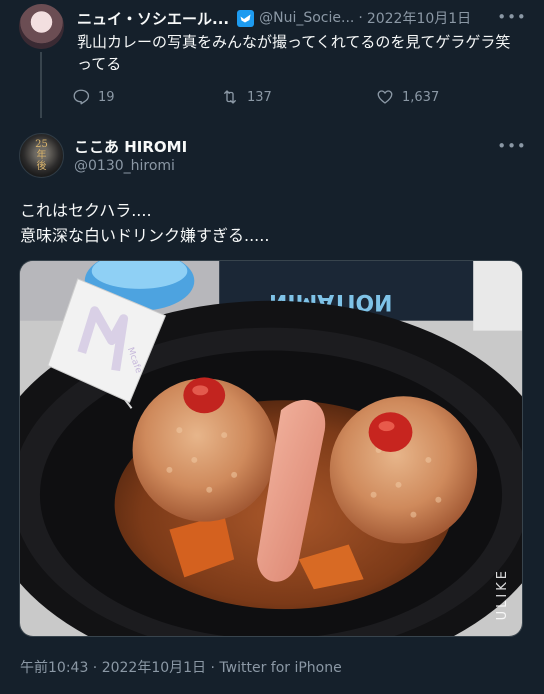 The height and width of the screenshot is (694, 544). What do you see at coordinates (130, 146) in the screenshot?
I see `author-display-name: ここあ HIROMI` at bounding box center [130, 146].